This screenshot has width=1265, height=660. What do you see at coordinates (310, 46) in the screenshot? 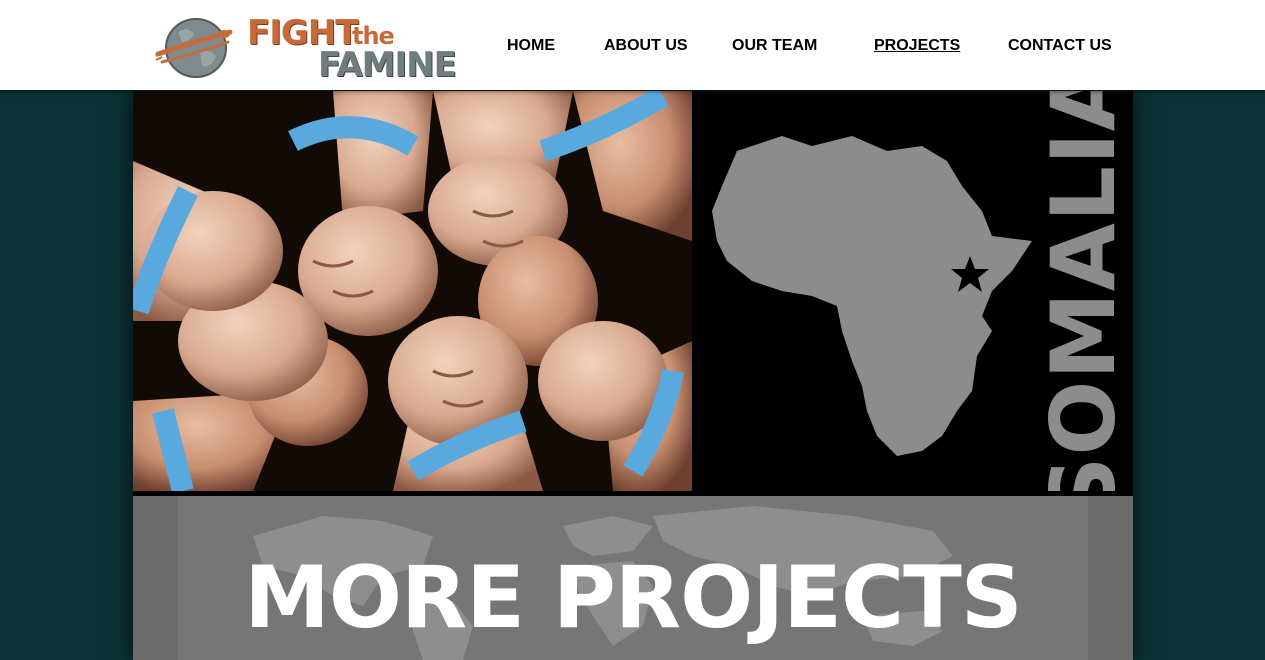
I see `site-logo: FIGHT the FAMINE` at bounding box center [310, 46].